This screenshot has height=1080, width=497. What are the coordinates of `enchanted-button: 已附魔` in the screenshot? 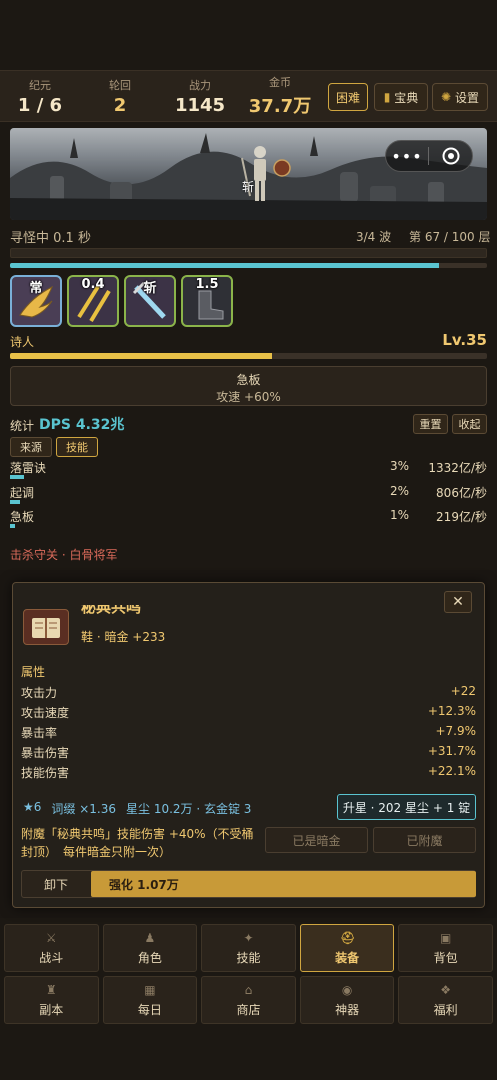 It's located at (424, 840).